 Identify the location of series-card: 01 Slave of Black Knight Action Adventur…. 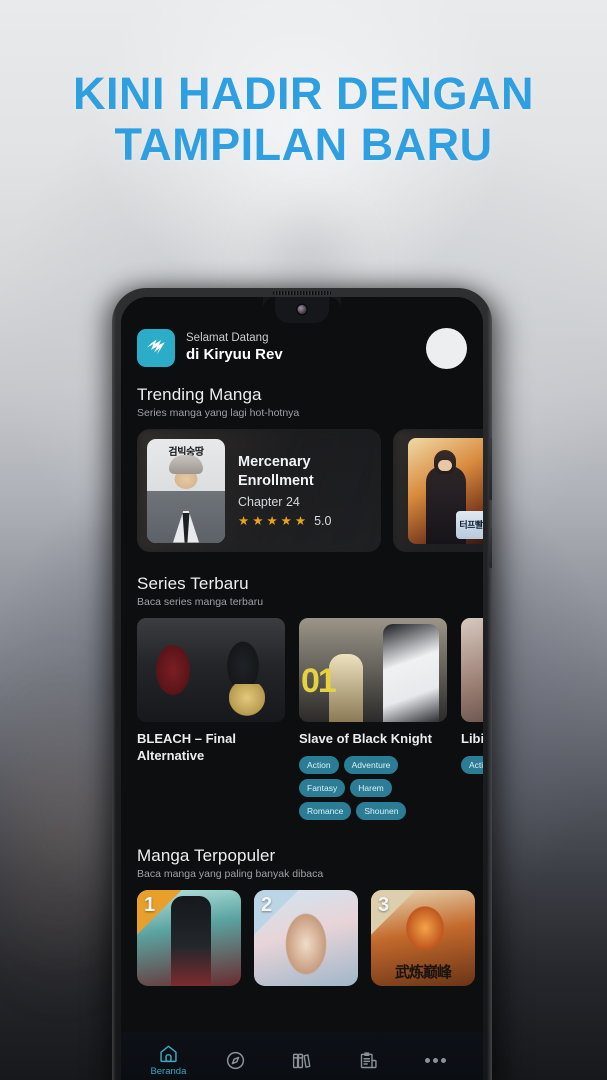
(373, 719).